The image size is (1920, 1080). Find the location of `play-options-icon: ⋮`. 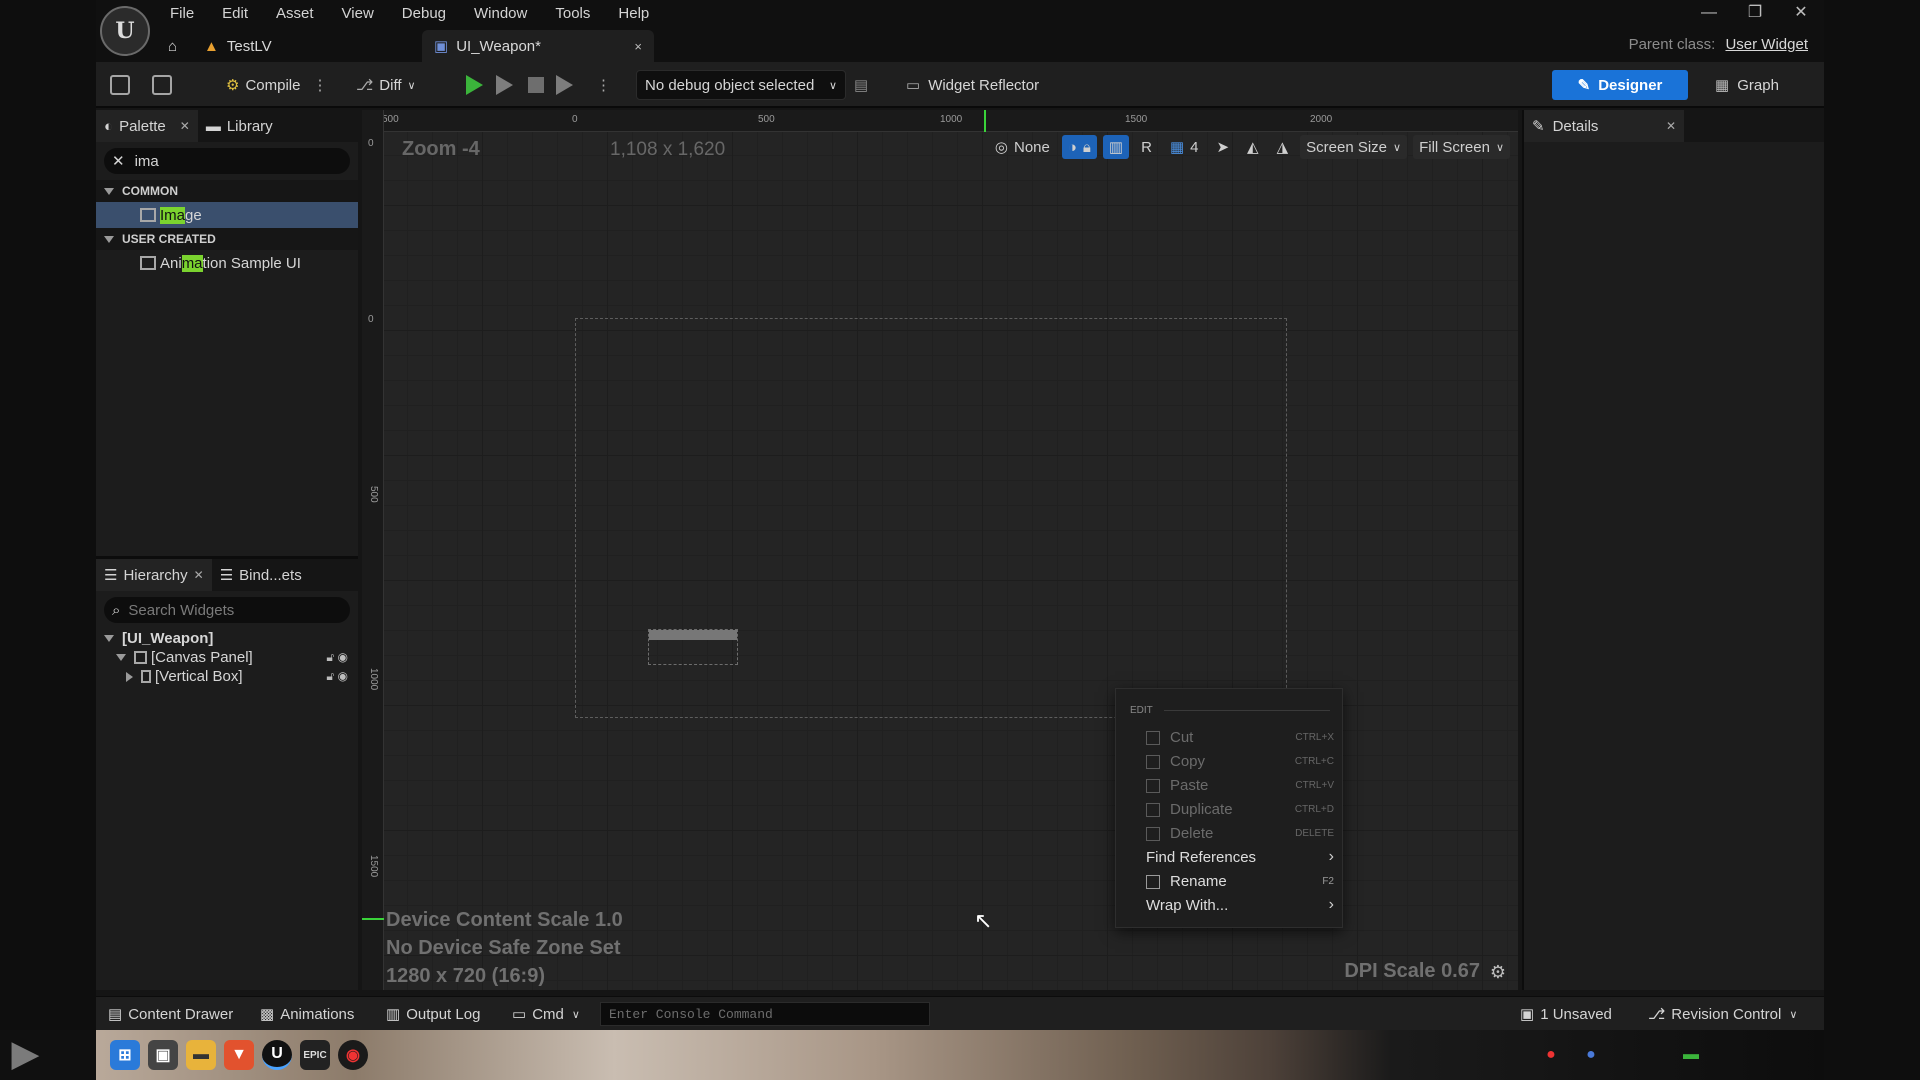

play-options-icon: ⋮ is located at coordinates (603, 85).